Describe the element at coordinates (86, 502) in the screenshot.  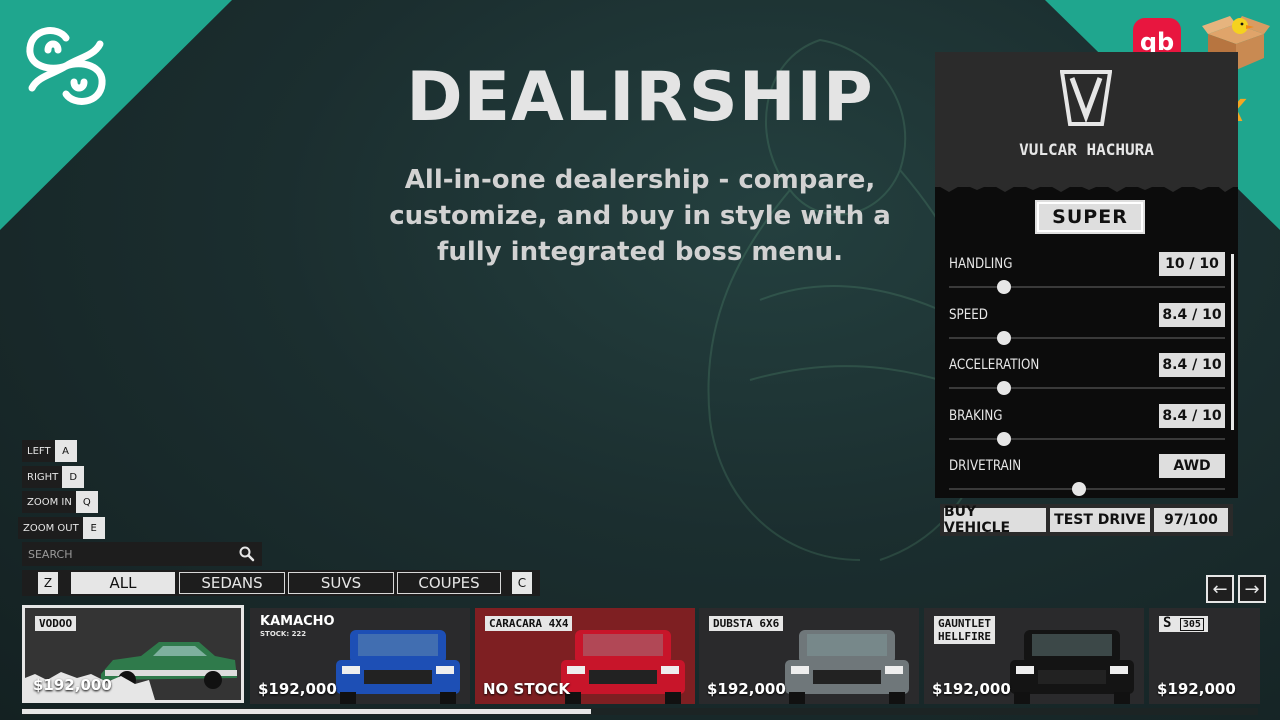
I see `keybind-key: Q` at that location.